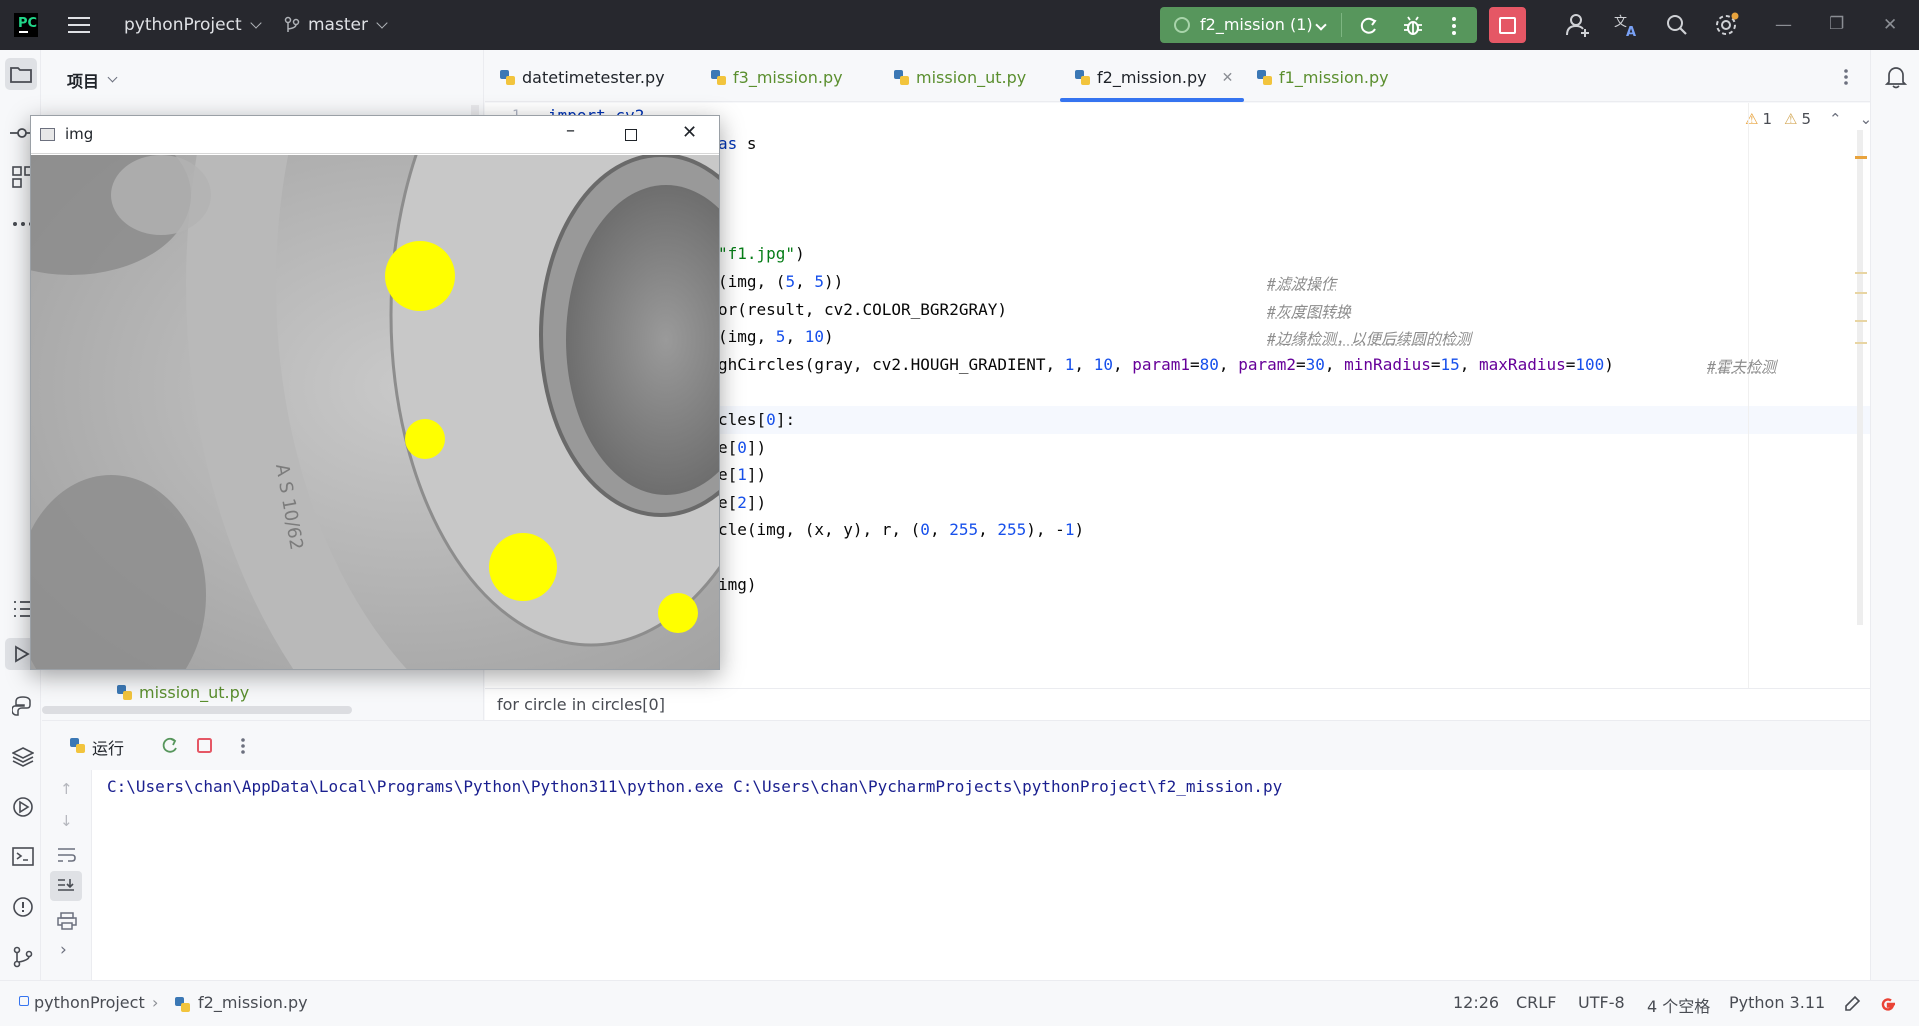 This screenshot has width=1919, height=1026. Describe the element at coordinates (1860, 377) in the screenshot. I see `editor-scrollbar` at that location.